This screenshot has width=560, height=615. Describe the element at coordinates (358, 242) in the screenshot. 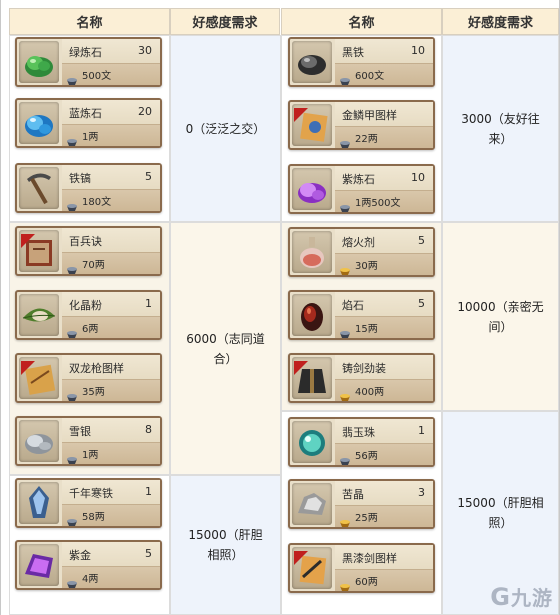

I see `item-name: 熔火剂` at that location.